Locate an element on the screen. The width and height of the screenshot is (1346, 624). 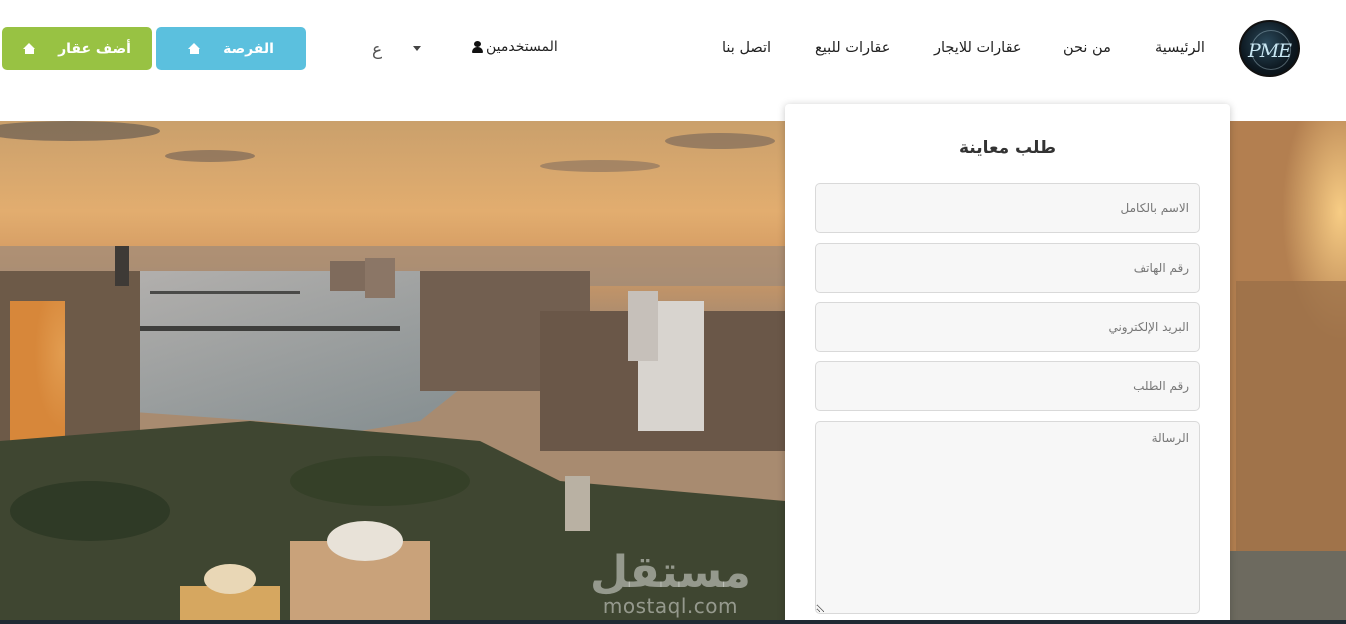
message-textarea is located at coordinates (1007, 517).